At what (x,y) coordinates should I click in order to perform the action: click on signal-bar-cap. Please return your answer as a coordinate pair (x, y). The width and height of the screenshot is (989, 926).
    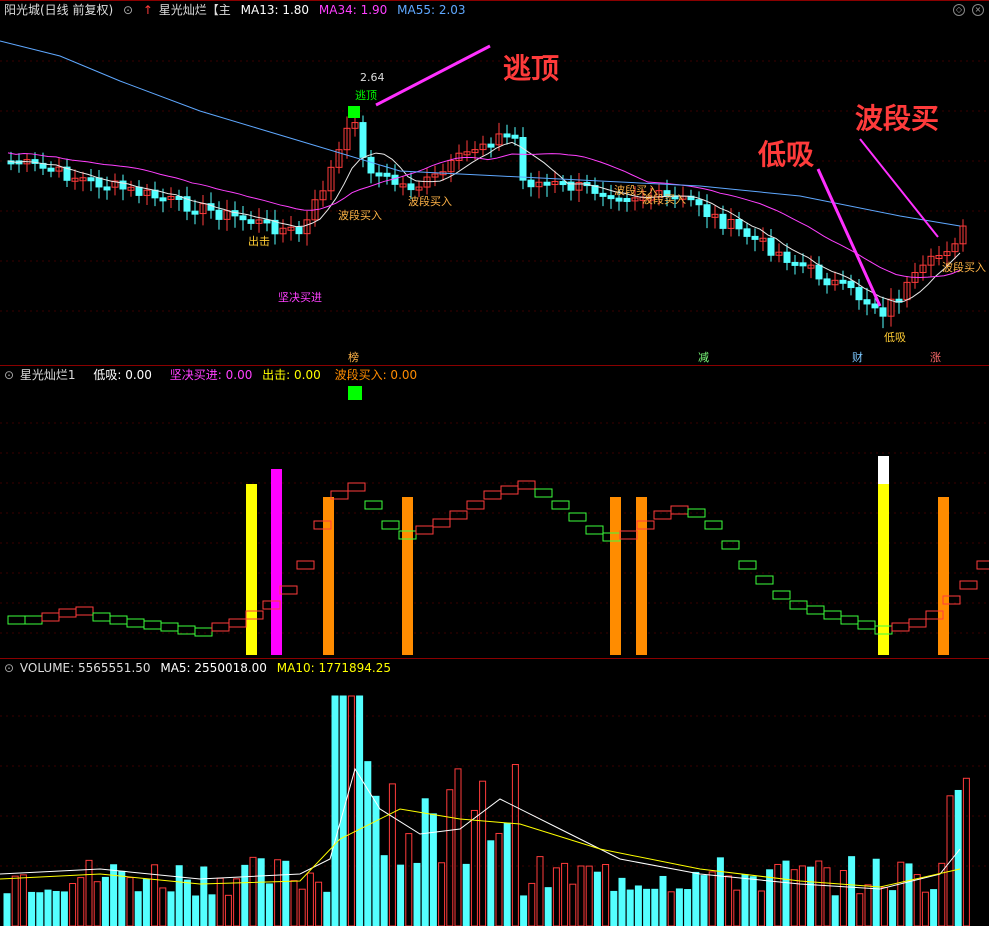
    Looking at the image, I should click on (883, 470).